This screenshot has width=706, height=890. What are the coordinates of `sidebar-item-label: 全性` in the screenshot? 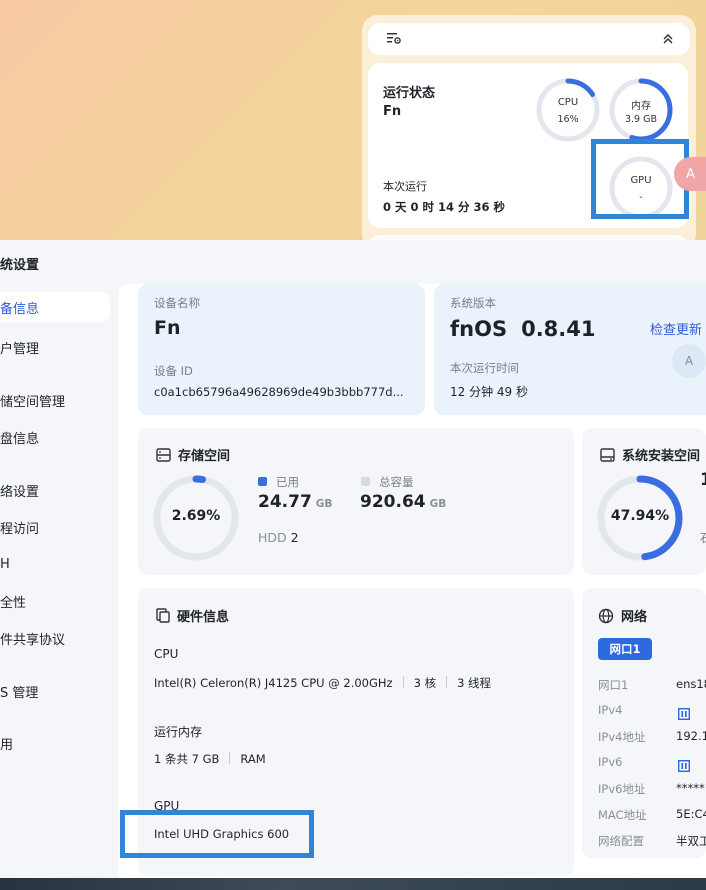 It's located at (13, 603).